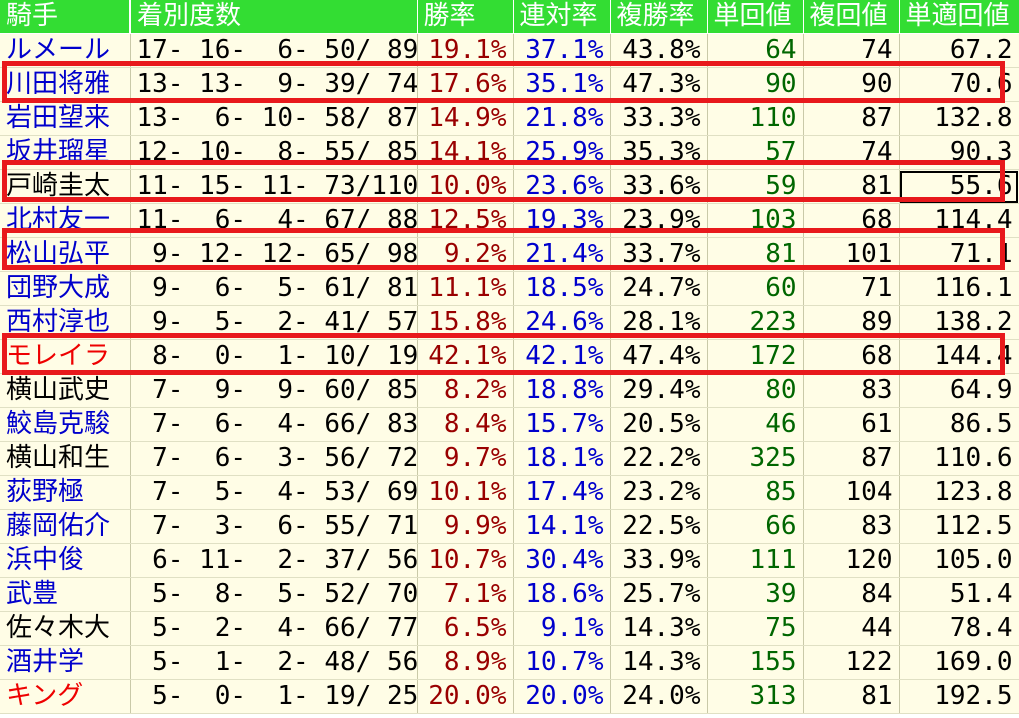 Image resolution: width=1019 pixels, height=718 pixels. Describe the element at coordinates (562, 288) in the screenshot. I see `top2-rate-cell: 18.5%` at that location.